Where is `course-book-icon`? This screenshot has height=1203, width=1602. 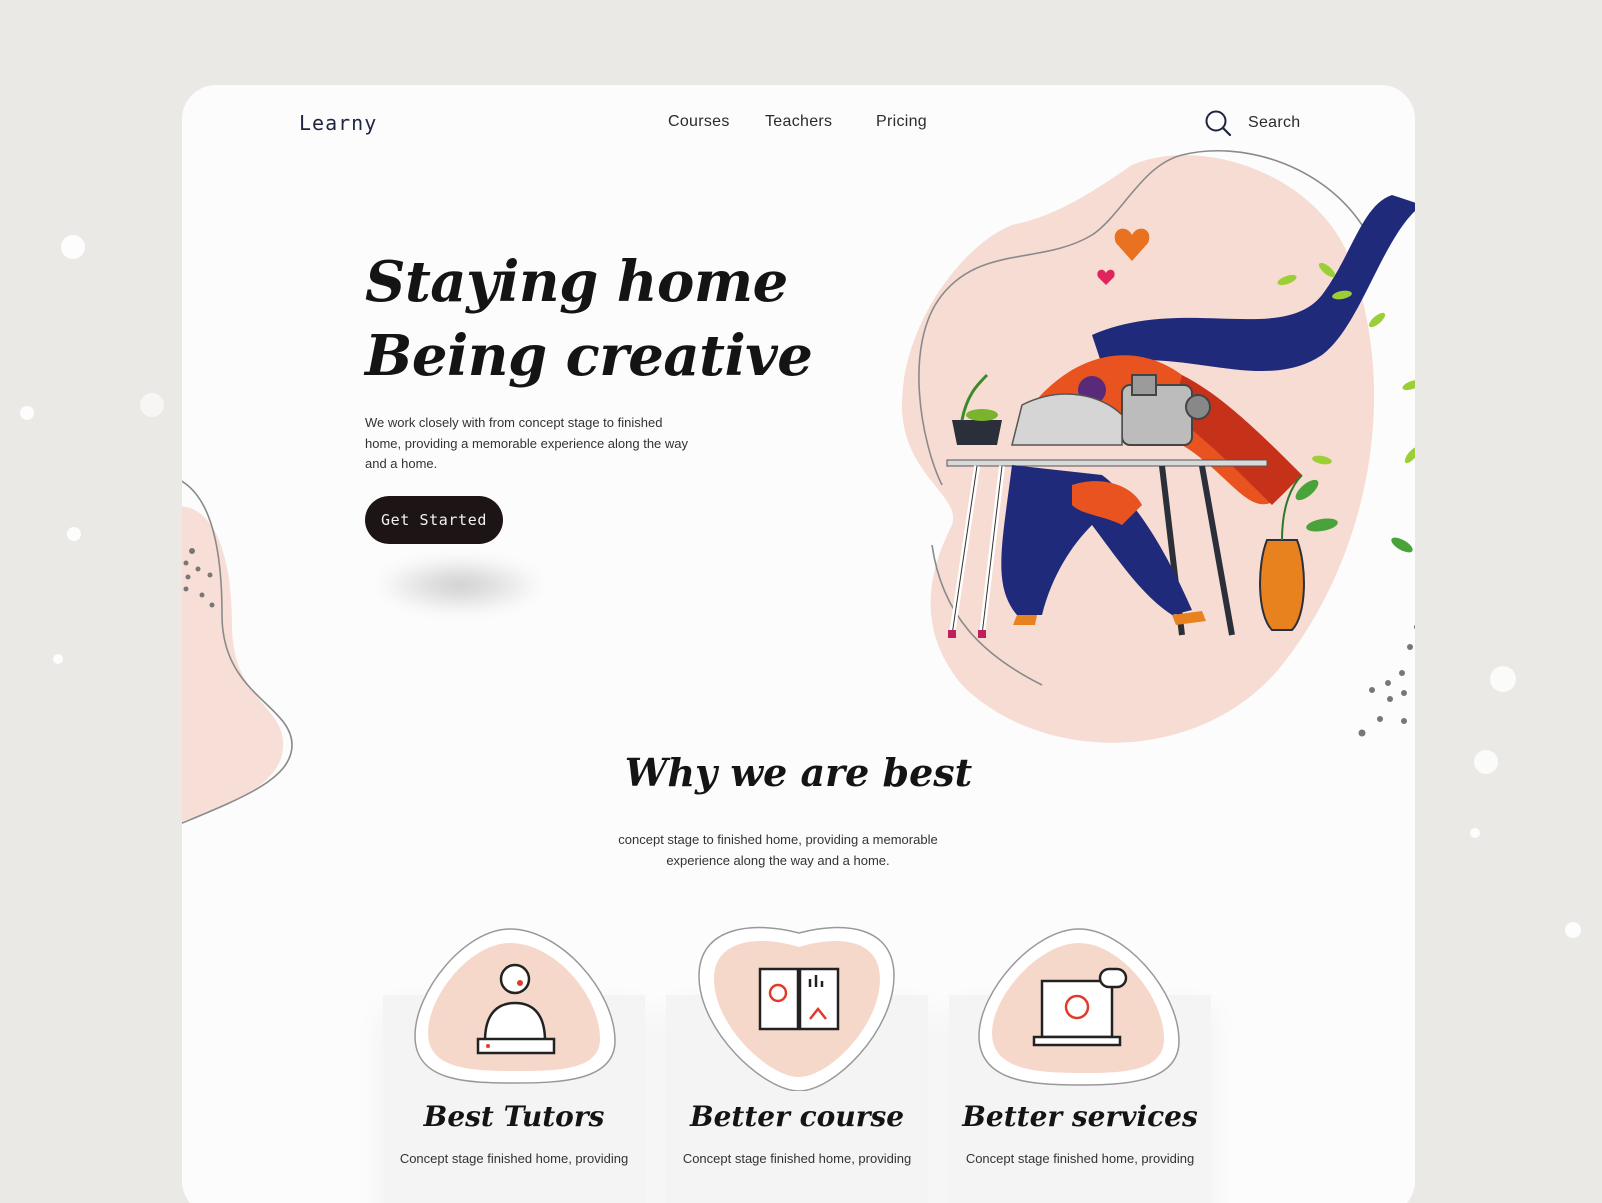 course-book-icon is located at coordinates (796, 1008).